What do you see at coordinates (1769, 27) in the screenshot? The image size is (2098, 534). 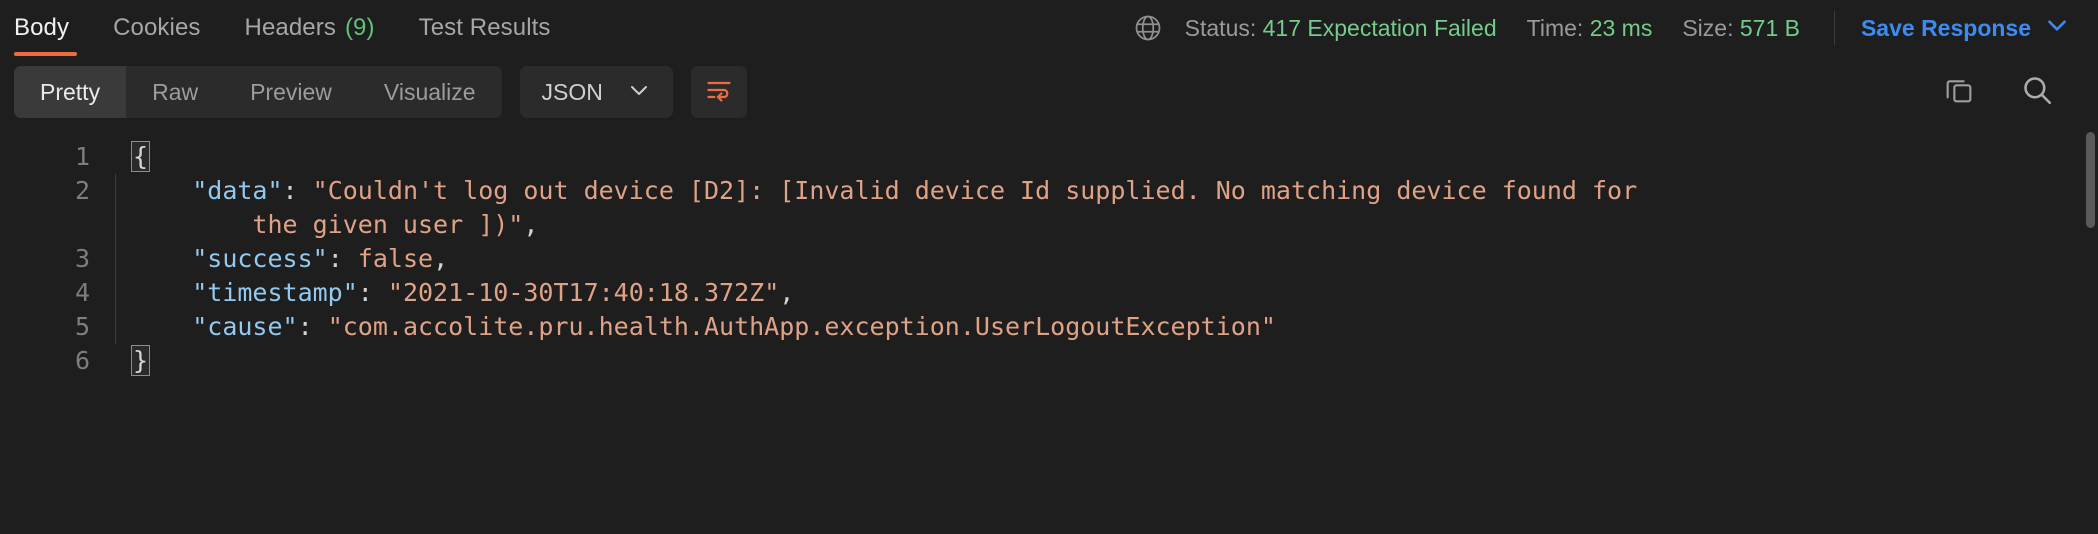 I see `size-value: 571 B` at bounding box center [1769, 27].